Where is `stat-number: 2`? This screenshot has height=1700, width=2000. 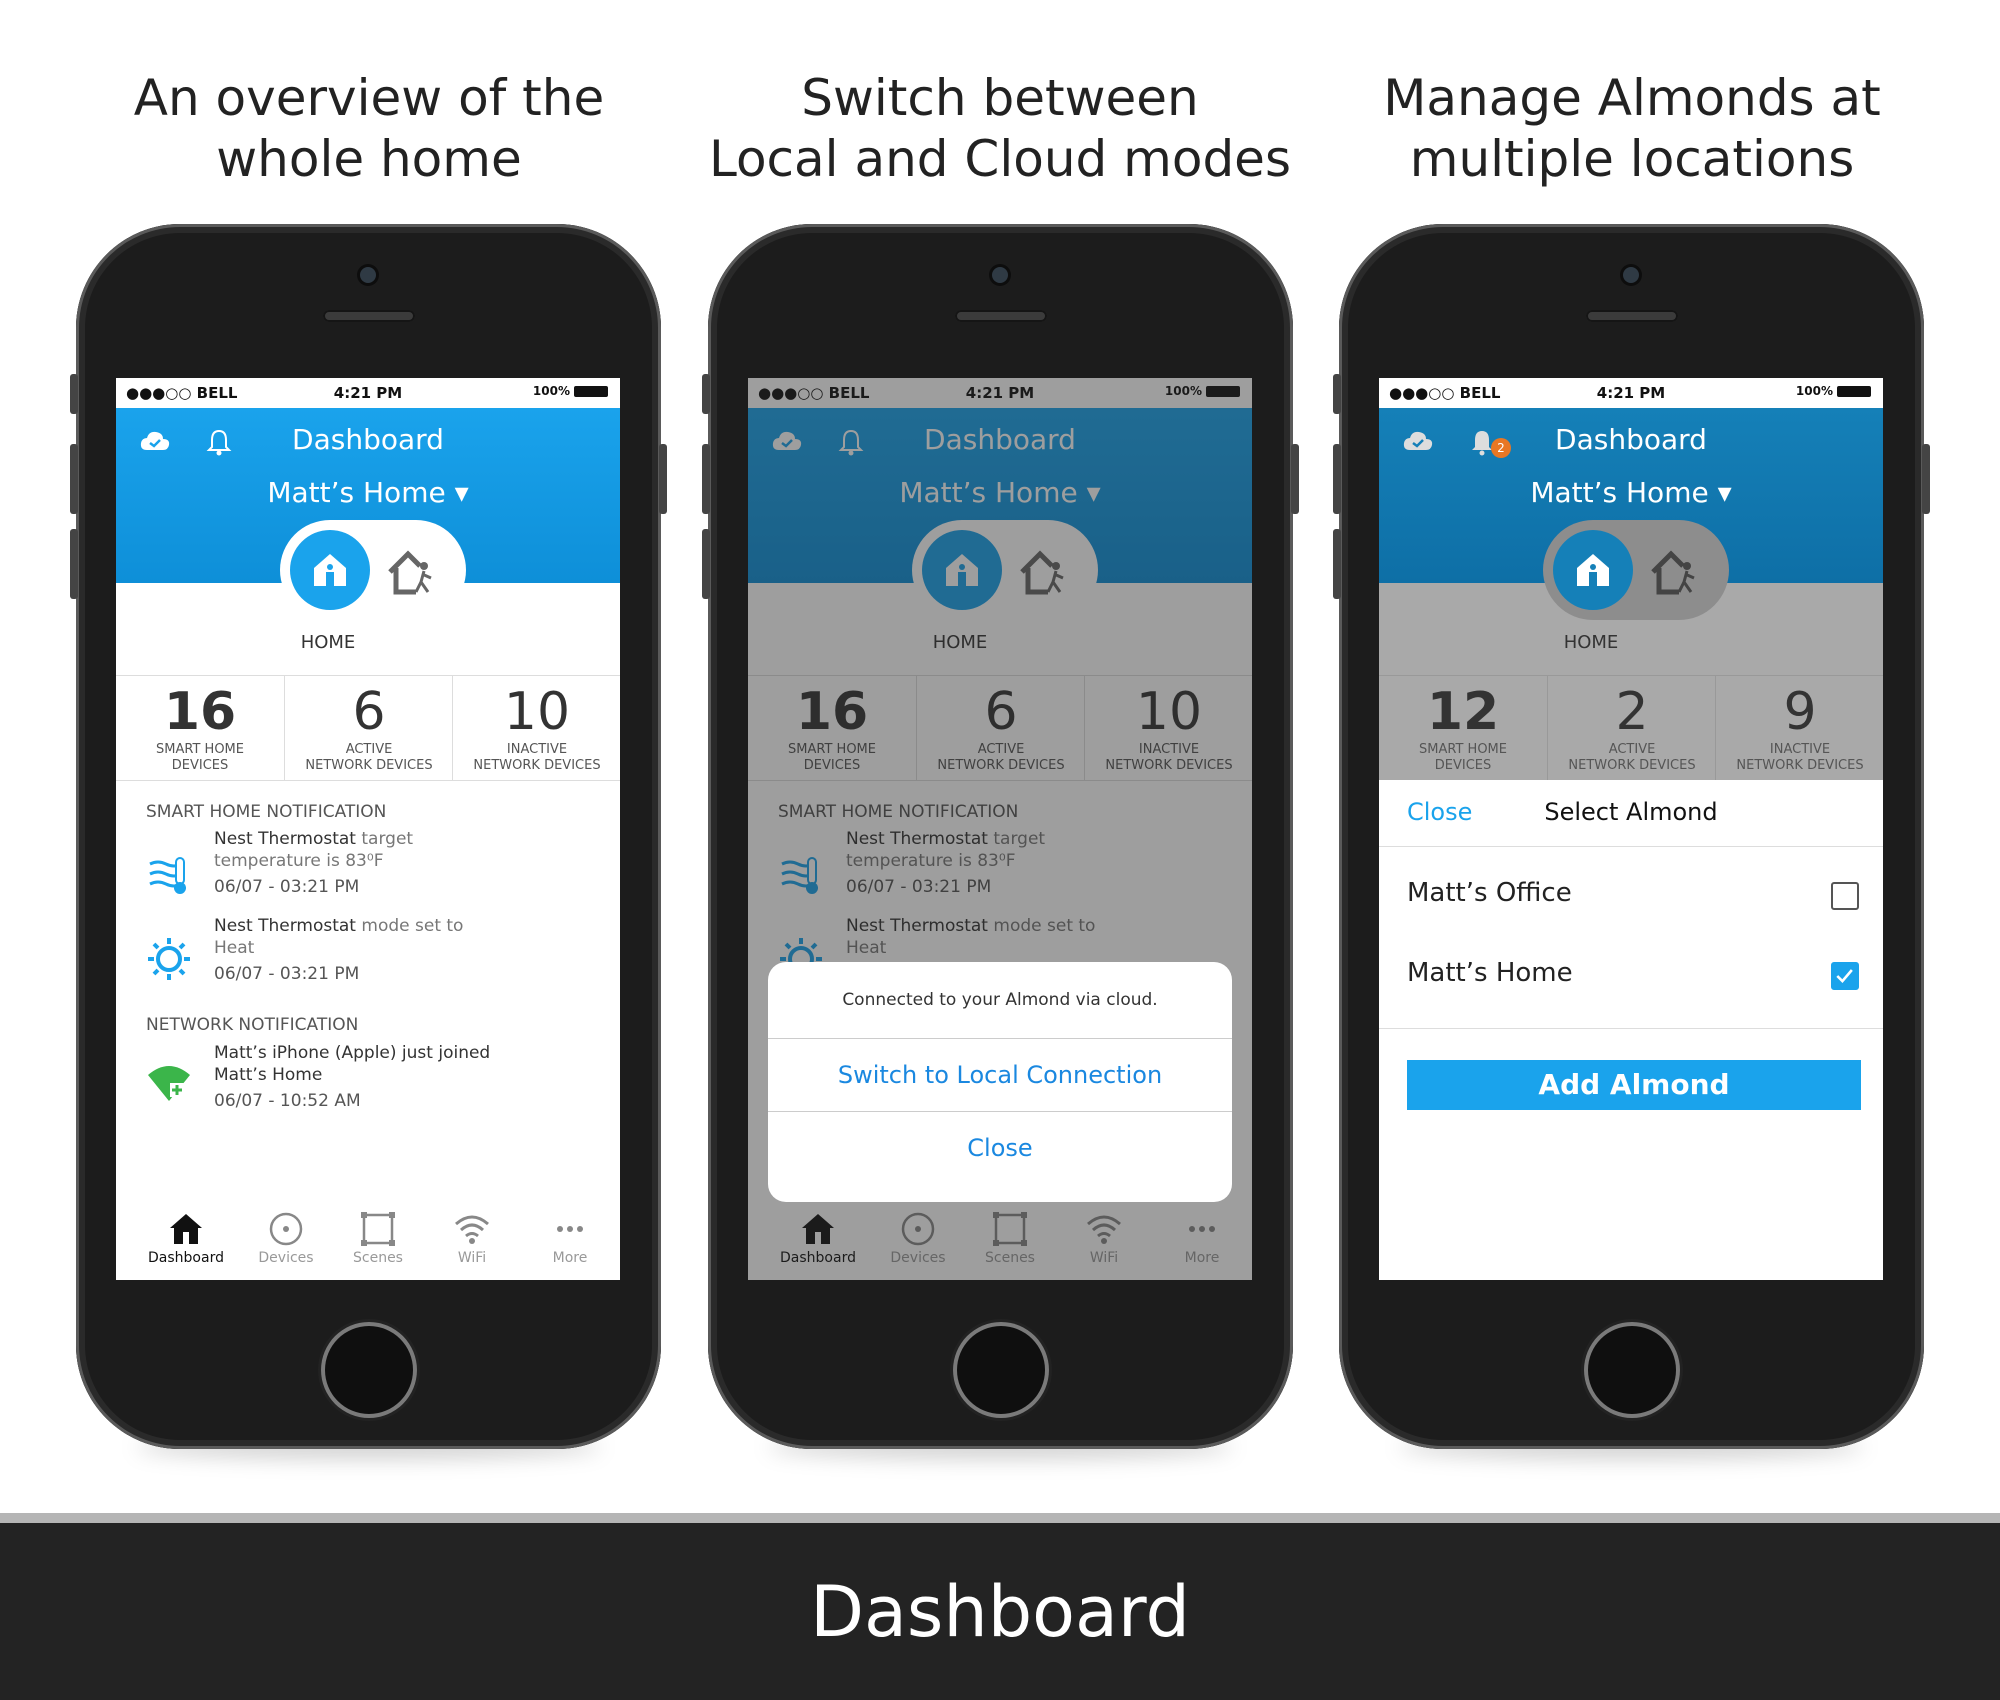 stat-number: 2 is located at coordinates (1632, 712).